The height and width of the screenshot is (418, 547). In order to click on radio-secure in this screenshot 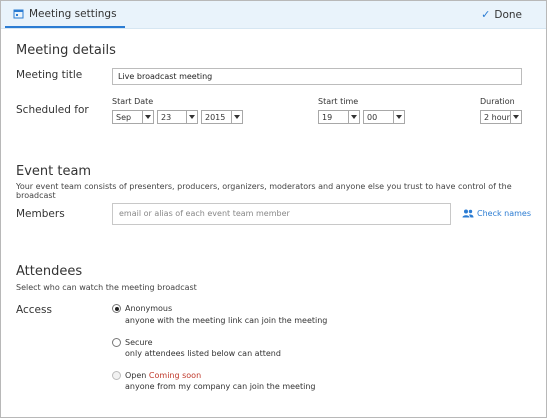, I will do `click(116, 342)`.